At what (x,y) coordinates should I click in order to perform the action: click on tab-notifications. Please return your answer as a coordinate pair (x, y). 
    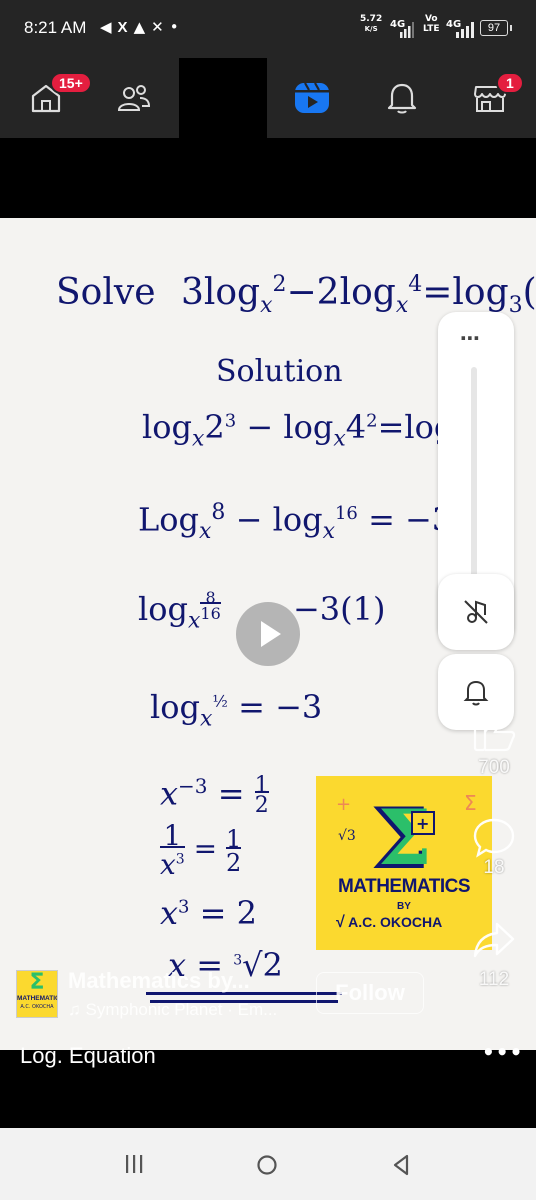
    Looking at the image, I should click on (402, 98).